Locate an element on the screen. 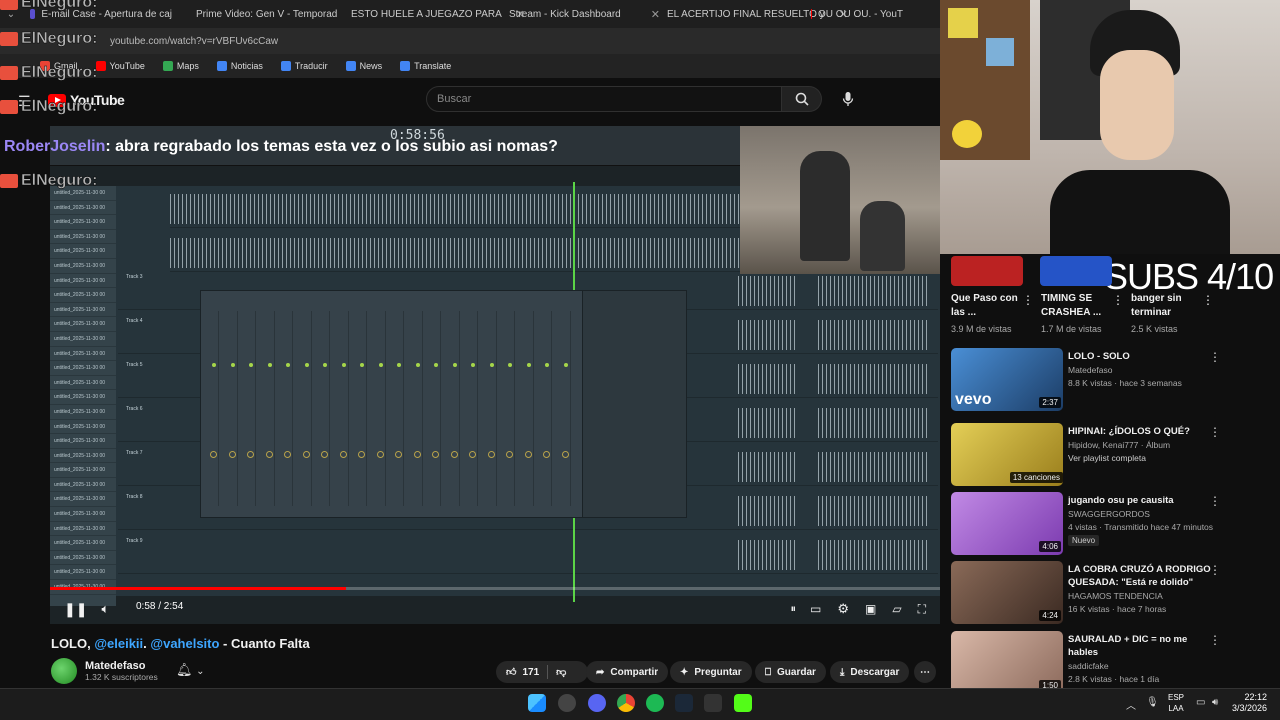  autoplay-toggle: ⏸ is located at coordinates (794, 609).